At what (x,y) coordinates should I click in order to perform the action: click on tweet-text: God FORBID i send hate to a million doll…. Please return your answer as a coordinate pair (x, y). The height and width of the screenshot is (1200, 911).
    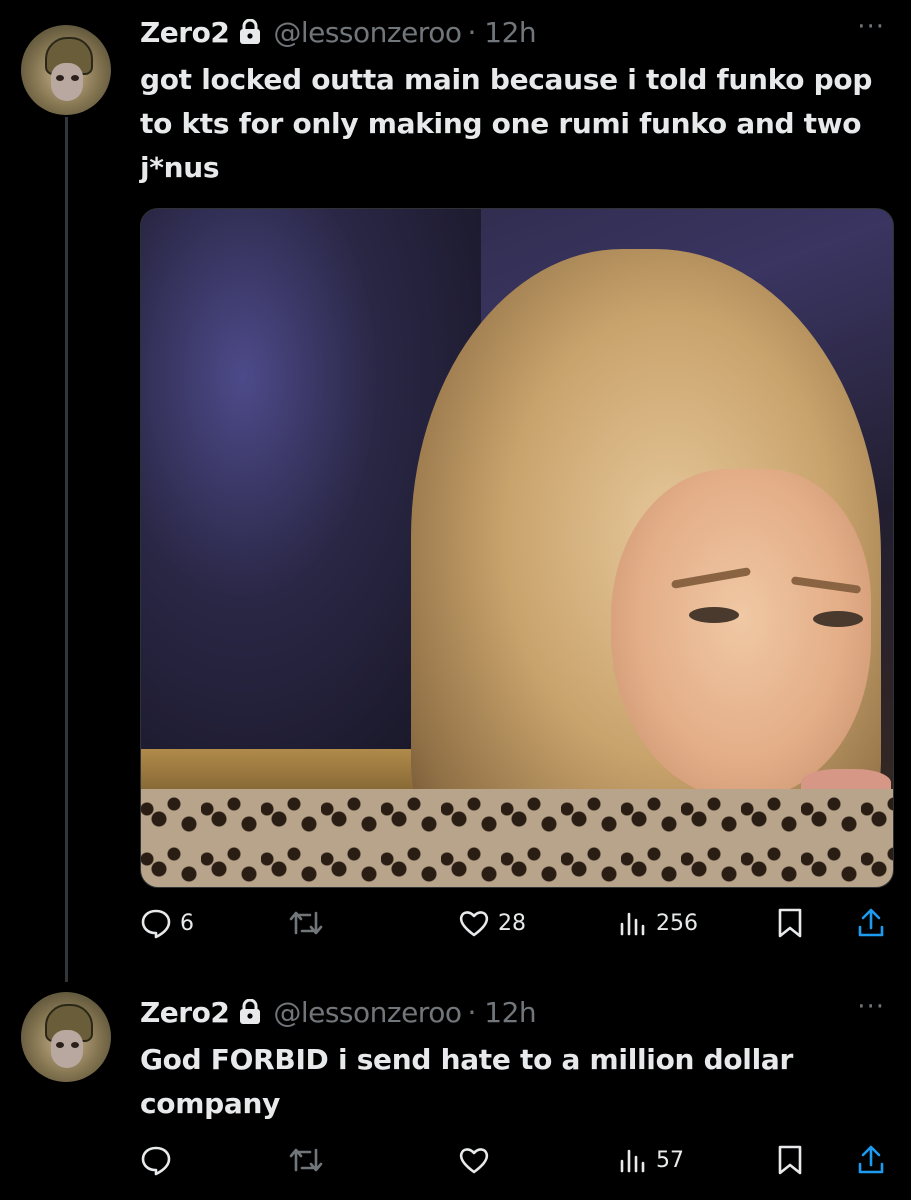
    Looking at the image, I should click on (467, 1081).